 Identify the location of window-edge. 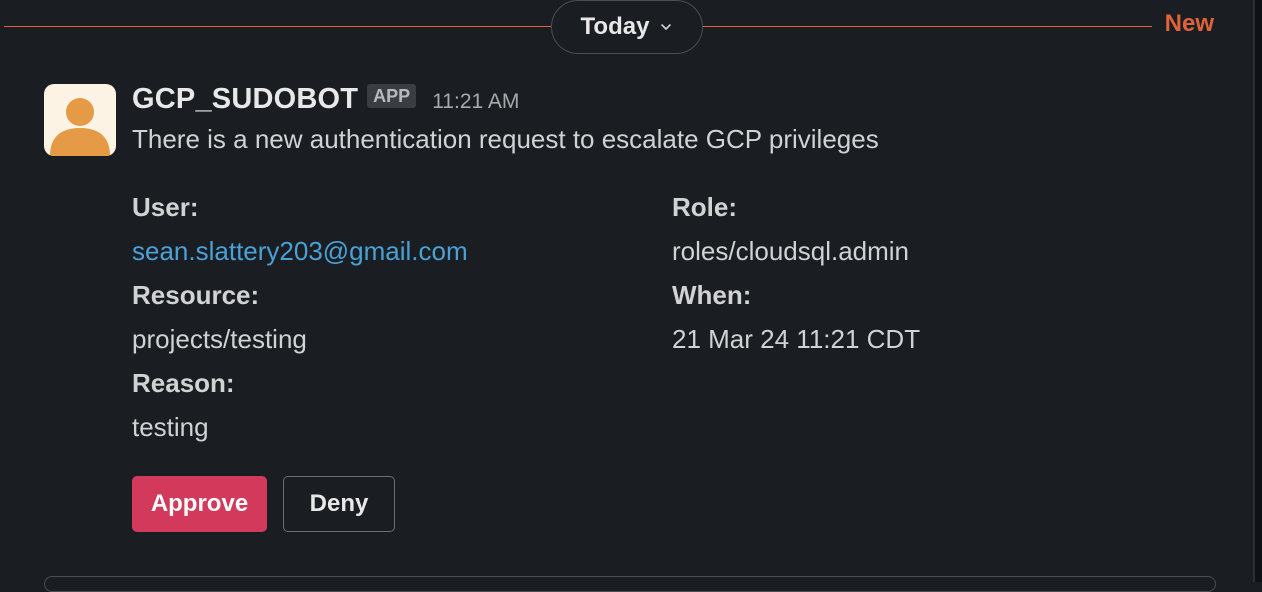
(1257, 291).